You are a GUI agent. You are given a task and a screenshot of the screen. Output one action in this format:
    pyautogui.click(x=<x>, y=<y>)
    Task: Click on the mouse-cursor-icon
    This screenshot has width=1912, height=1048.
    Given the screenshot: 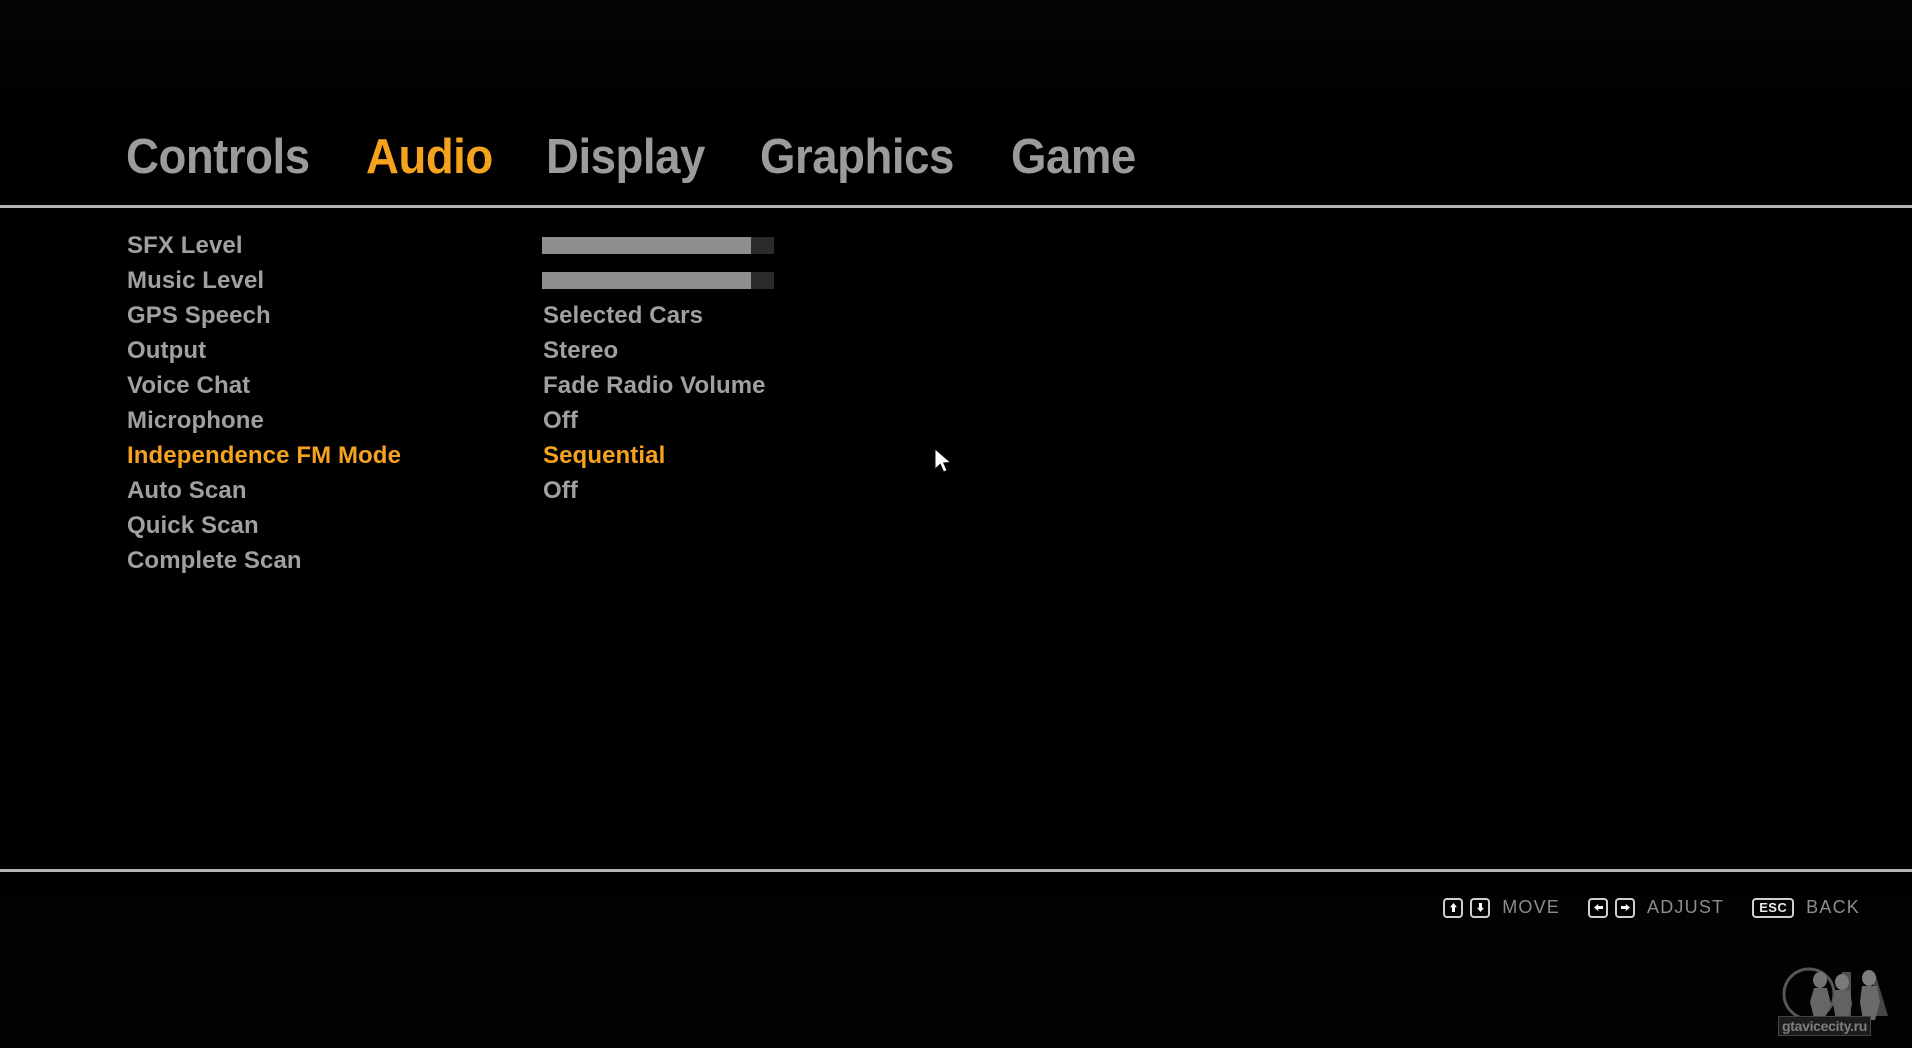 What is the action you would take?
    pyautogui.click(x=943, y=460)
    